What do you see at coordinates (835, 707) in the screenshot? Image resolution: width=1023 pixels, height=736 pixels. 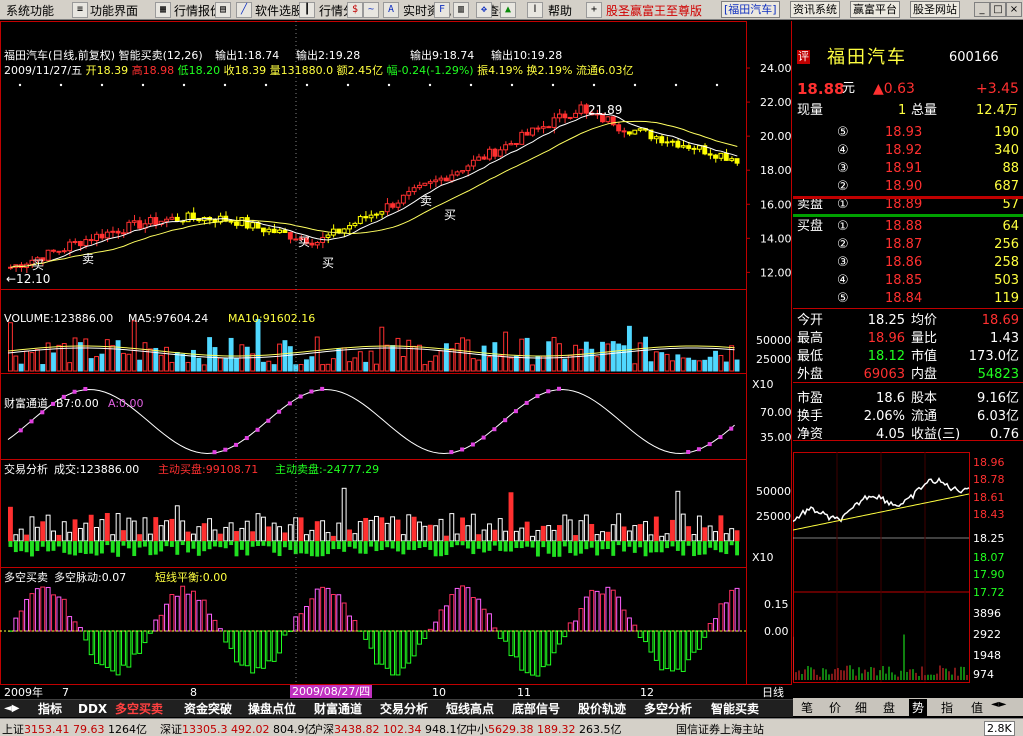 I see `tab-price: 价` at bounding box center [835, 707].